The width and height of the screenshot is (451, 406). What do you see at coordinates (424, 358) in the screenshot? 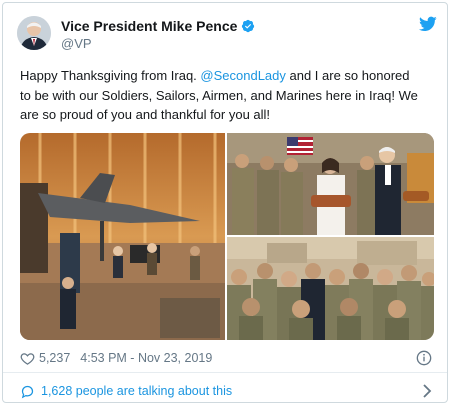
I see `info-icon` at bounding box center [424, 358].